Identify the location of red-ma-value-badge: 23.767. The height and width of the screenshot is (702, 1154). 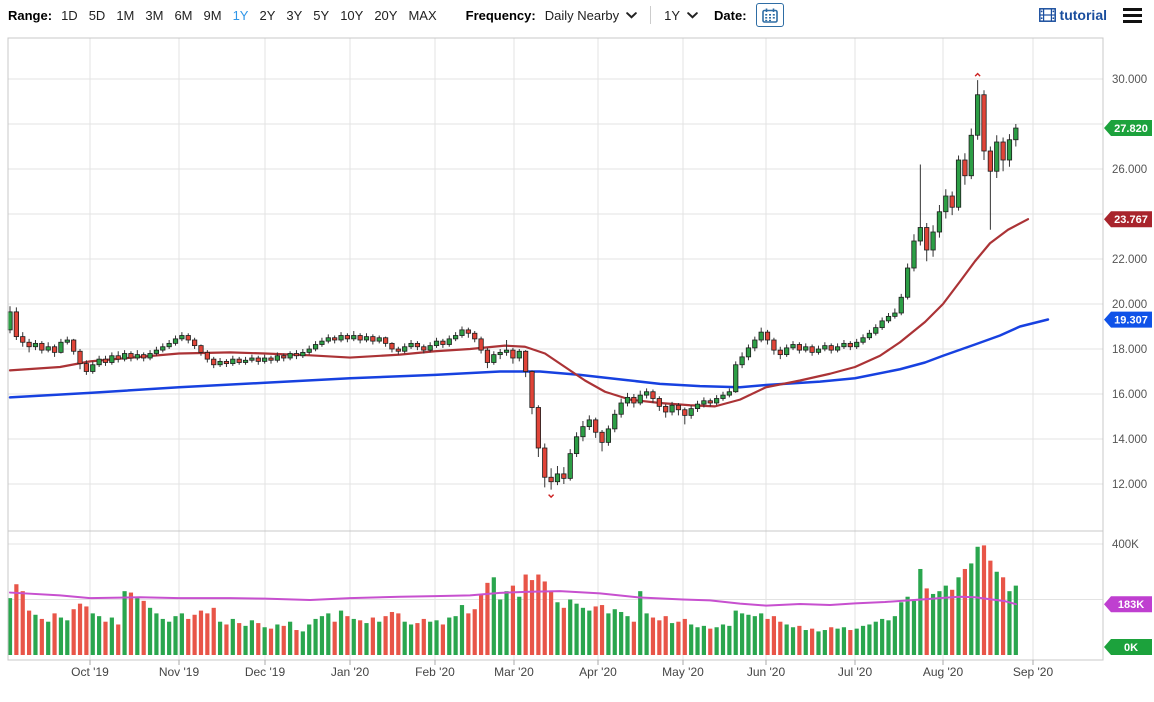
(1128, 219).